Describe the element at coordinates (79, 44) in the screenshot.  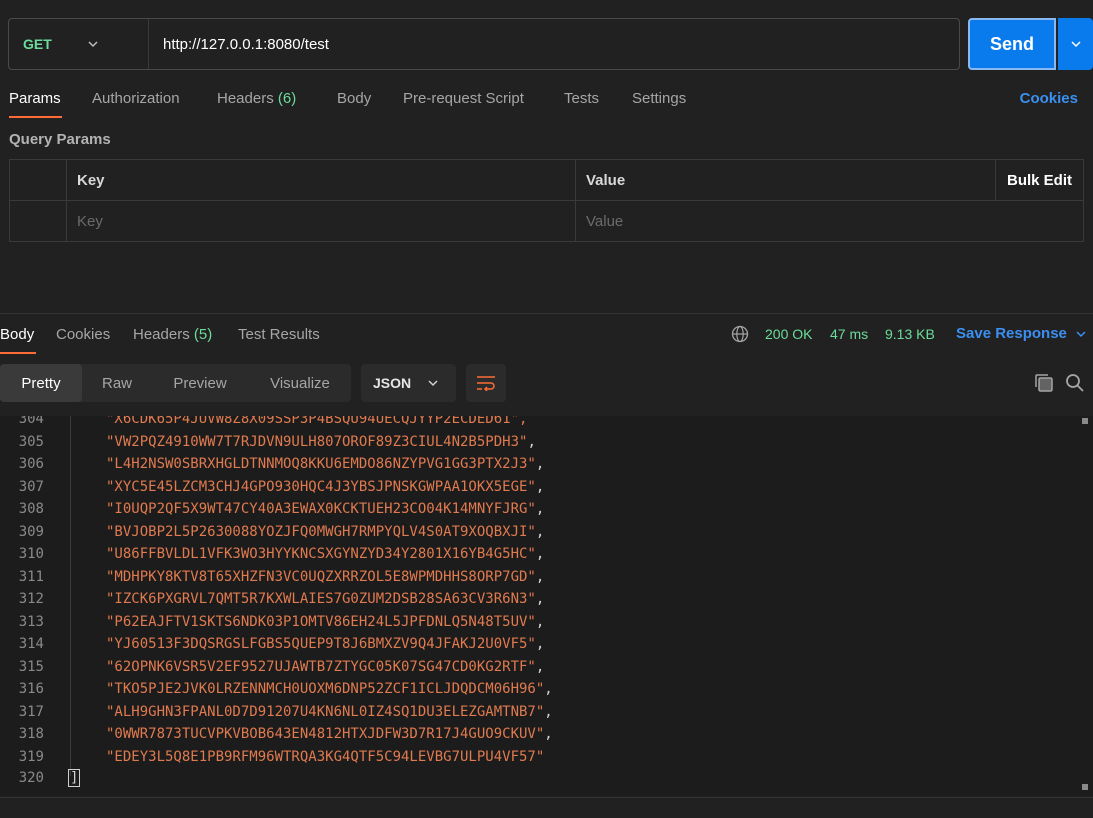
I see `method-select: GET` at that location.